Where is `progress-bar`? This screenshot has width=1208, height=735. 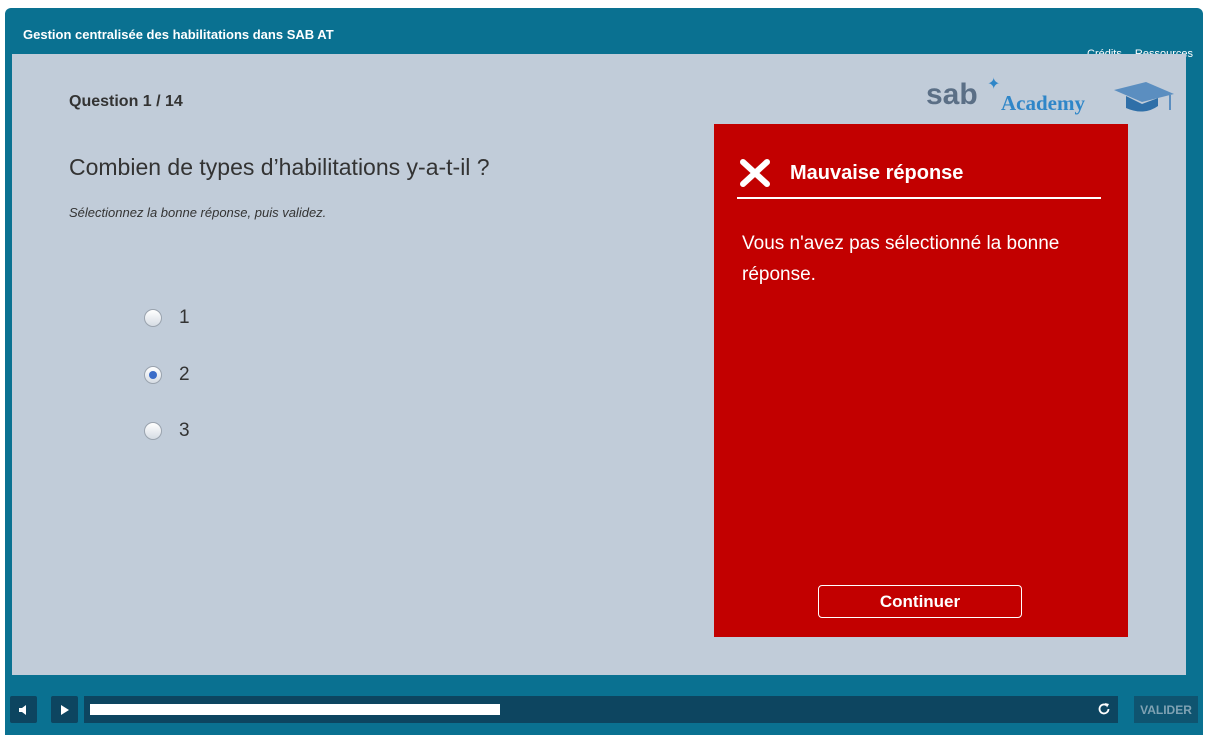 progress-bar is located at coordinates (601, 709).